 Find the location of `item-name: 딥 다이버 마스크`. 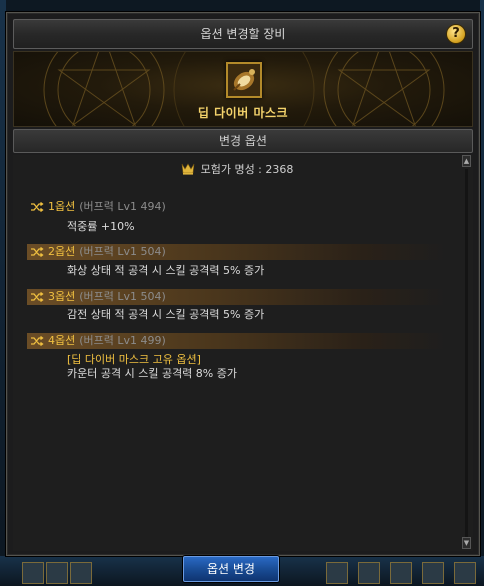

item-name: 딥 다이버 마스크 is located at coordinates (243, 113).